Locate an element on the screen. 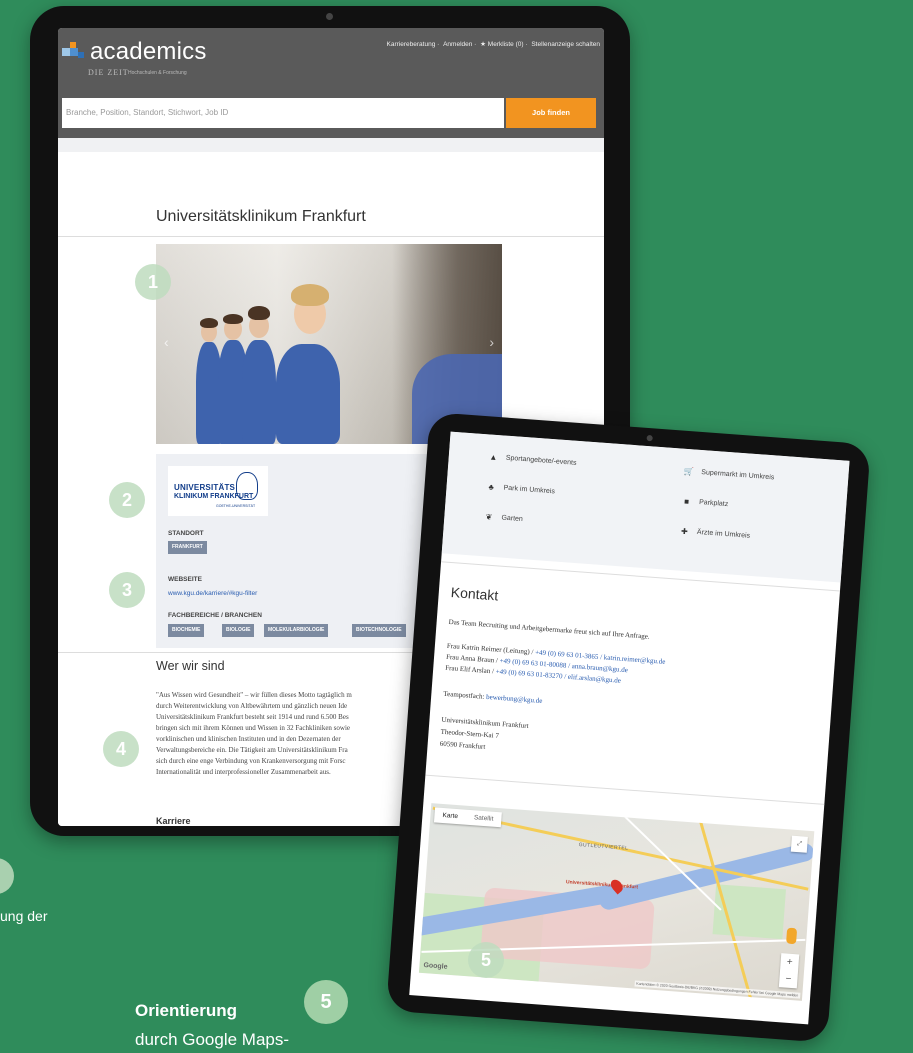 The height and width of the screenshot is (1053, 913). fachbereiche-label: FACHBEREICHE / BRANCHEN is located at coordinates (215, 615).